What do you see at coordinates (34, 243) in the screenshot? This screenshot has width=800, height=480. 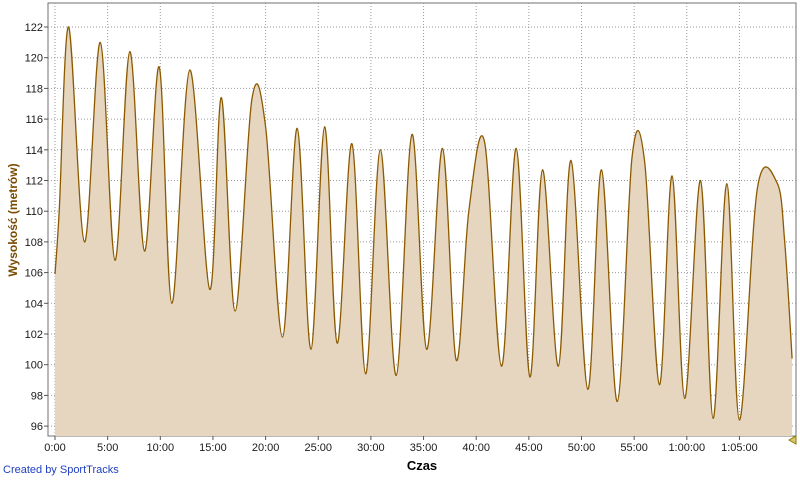 I see `y-tick-label: 108` at bounding box center [34, 243].